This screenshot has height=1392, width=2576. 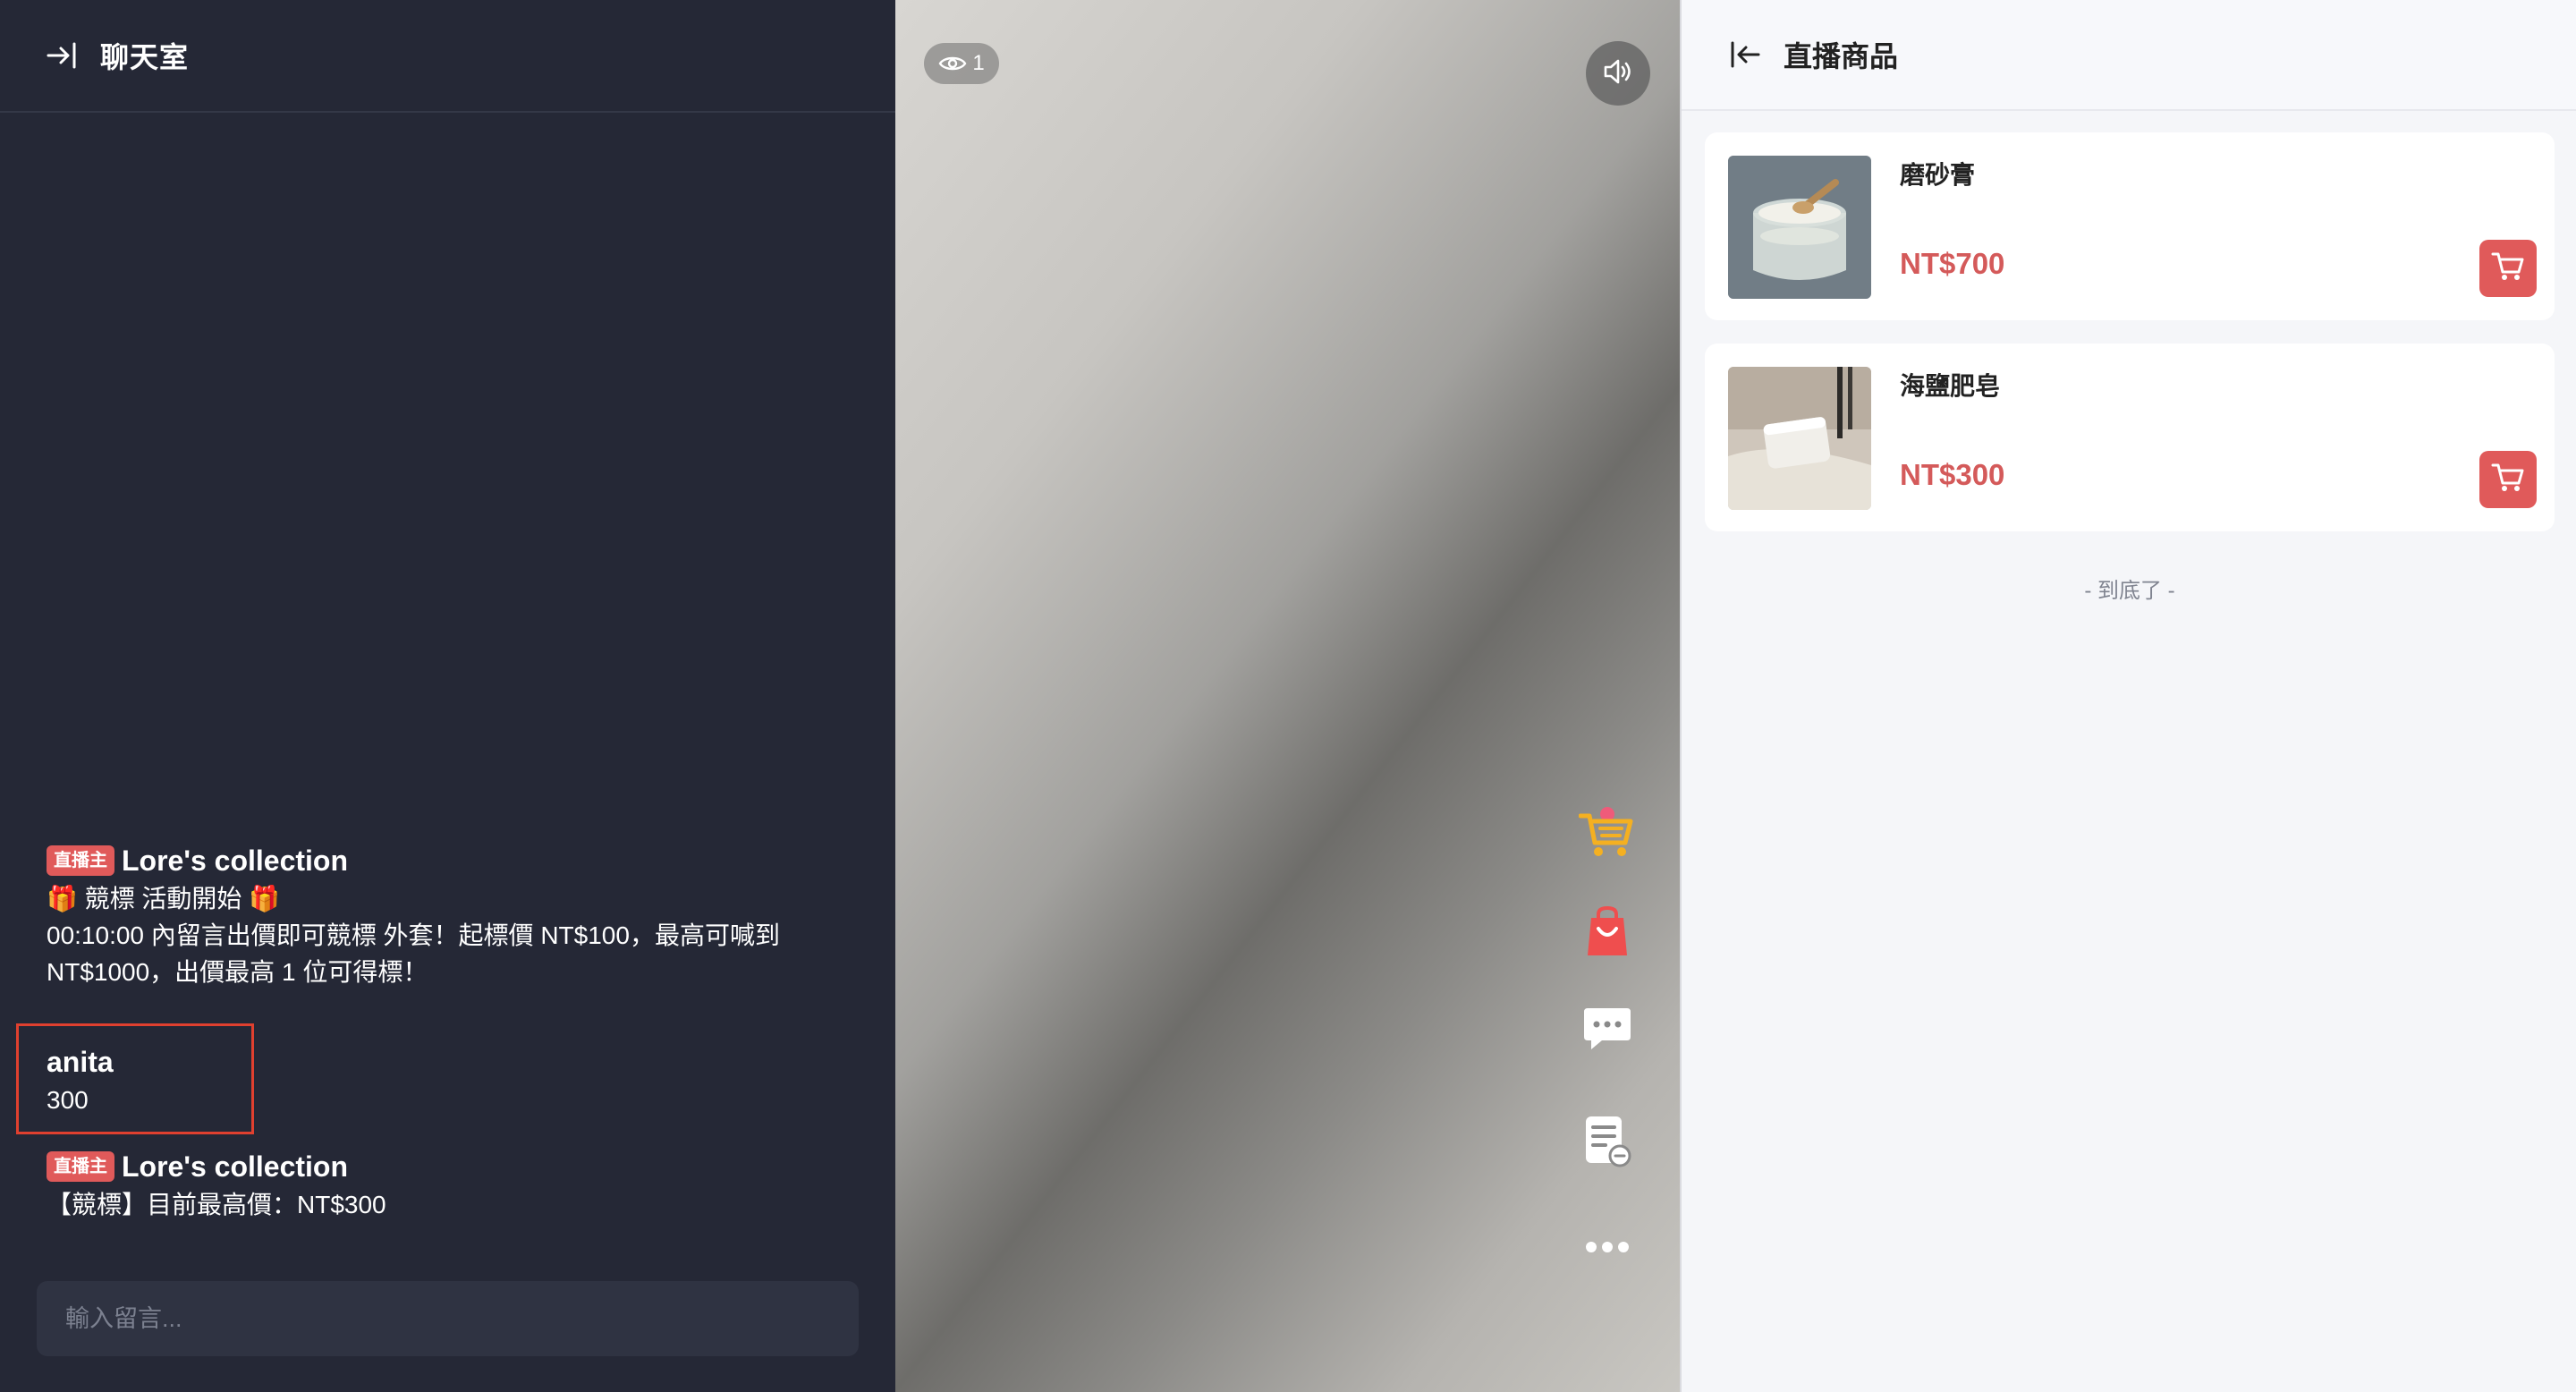 What do you see at coordinates (68, 1100) in the screenshot?
I see `message-text: 300` at bounding box center [68, 1100].